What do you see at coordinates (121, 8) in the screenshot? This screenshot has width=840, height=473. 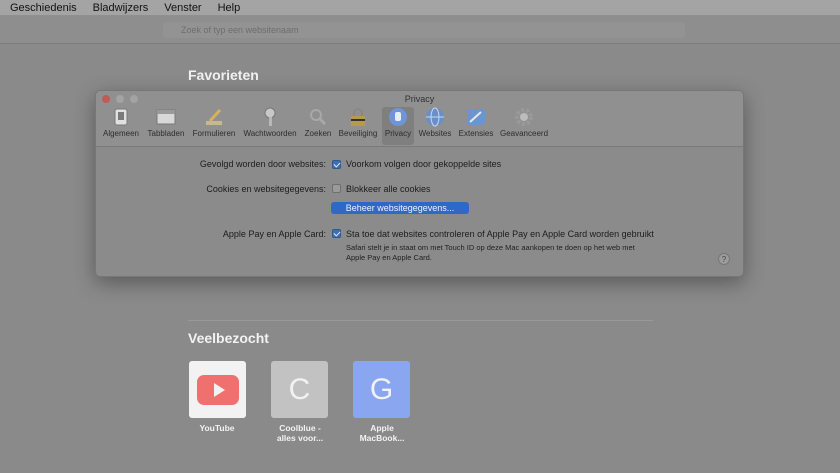 I see `menu-bladwijzers: Bladwijzers` at bounding box center [121, 8].